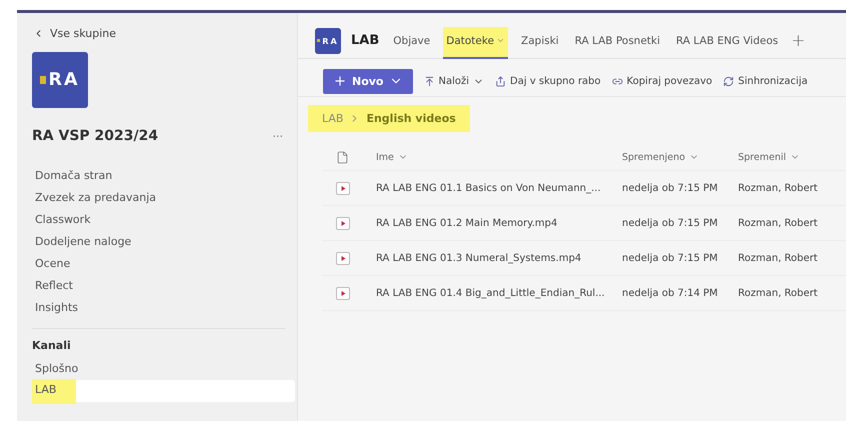 This screenshot has width=846, height=421. What do you see at coordinates (454, 81) in the screenshot?
I see `toolbar-button: Naloži` at bounding box center [454, 81].